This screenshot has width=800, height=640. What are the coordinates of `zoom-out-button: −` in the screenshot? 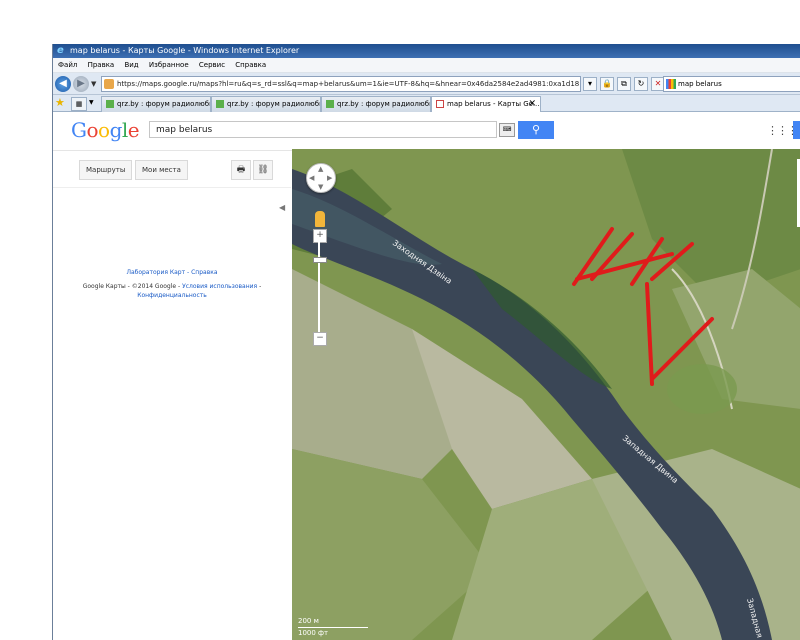 It's located at (320, 339).